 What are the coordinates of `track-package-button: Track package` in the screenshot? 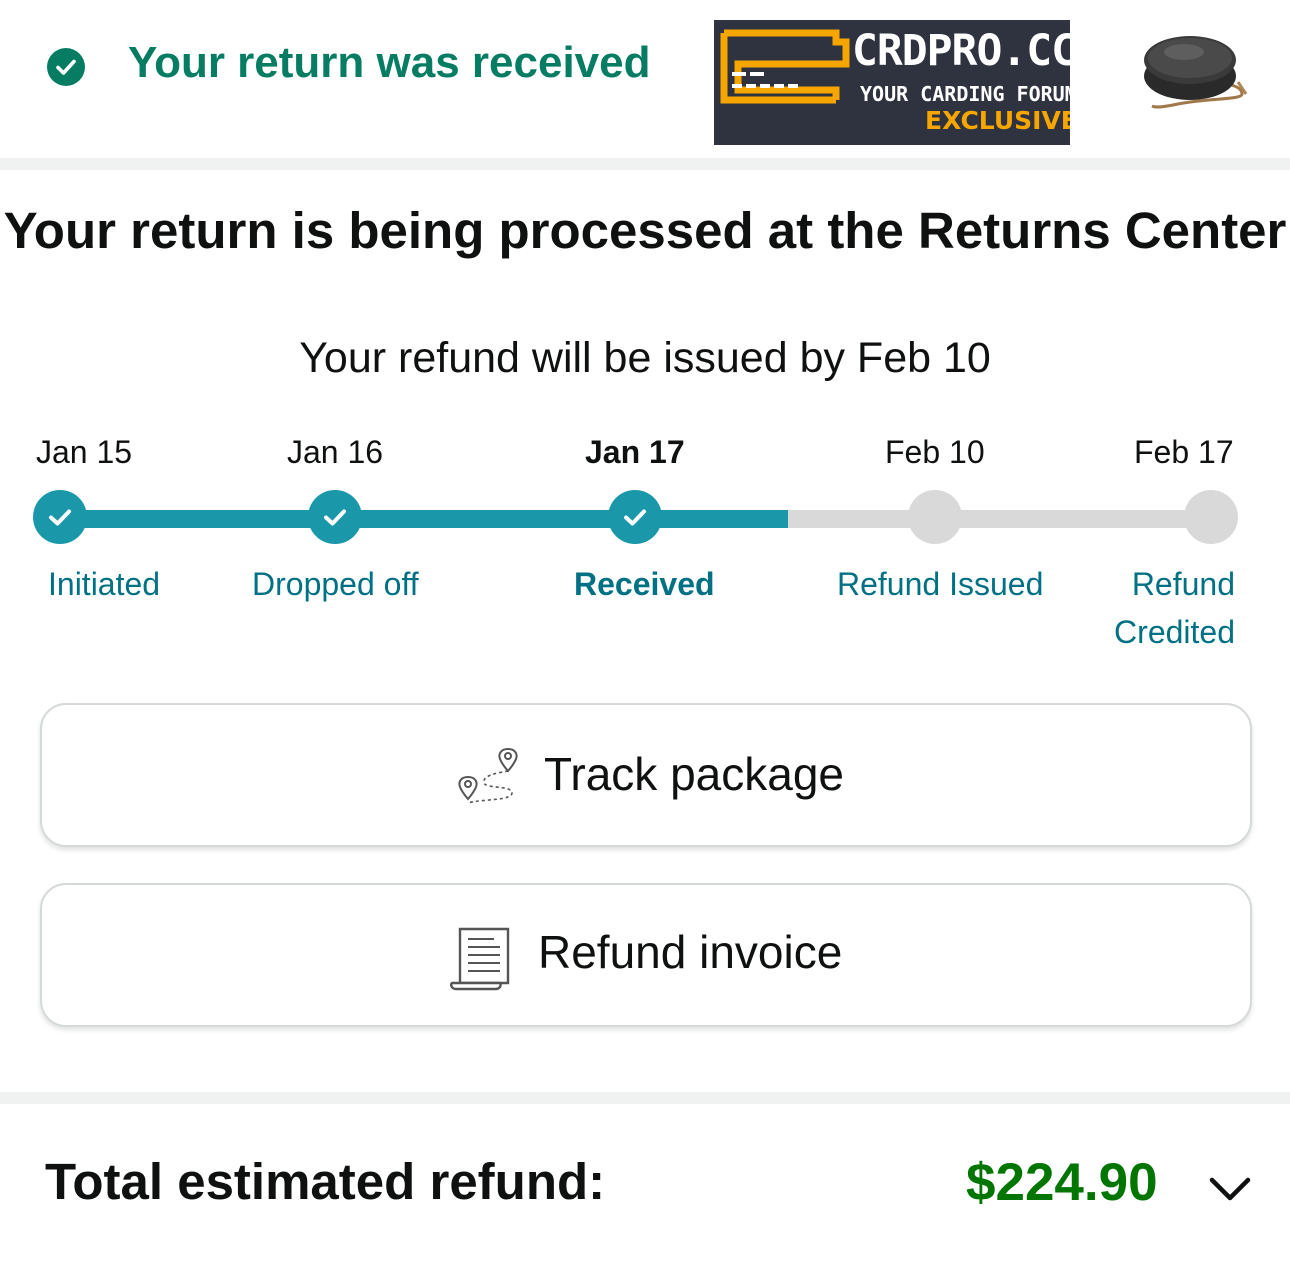 It's located at (646, 775).